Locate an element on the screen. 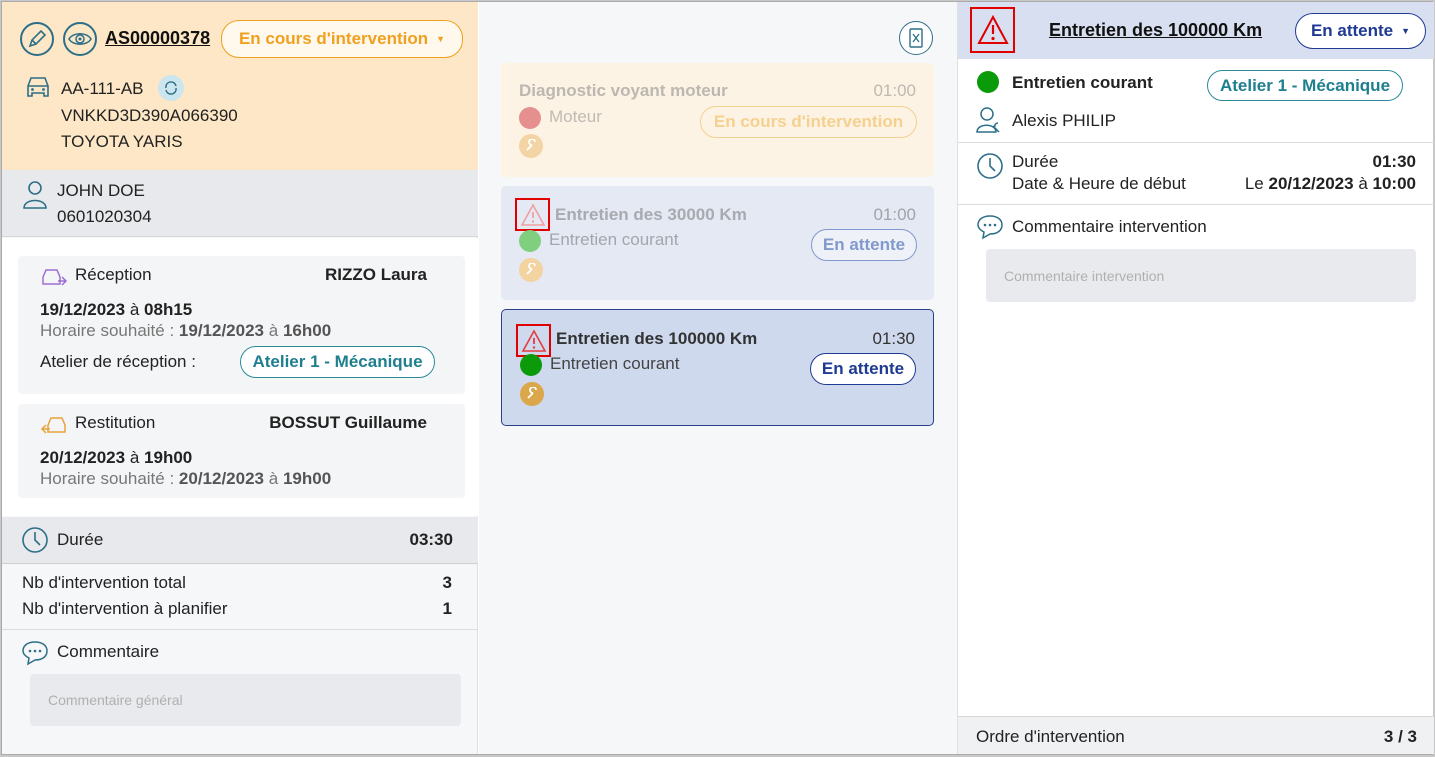 This screenshot has height=757, width=1435. detail-status-dropdown: En attente ▼ is located at coordinates (1360, 31).